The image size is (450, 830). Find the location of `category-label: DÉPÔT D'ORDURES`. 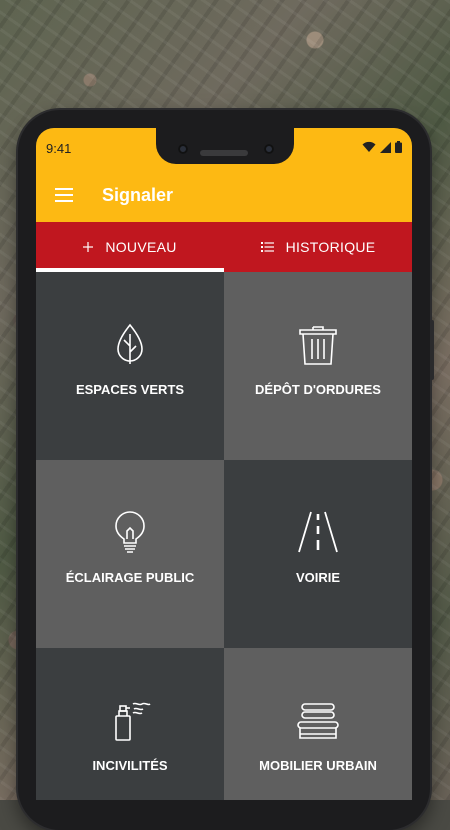

category-label: DÉPÔT D'ORDURES is located at coordinates (318, 389).